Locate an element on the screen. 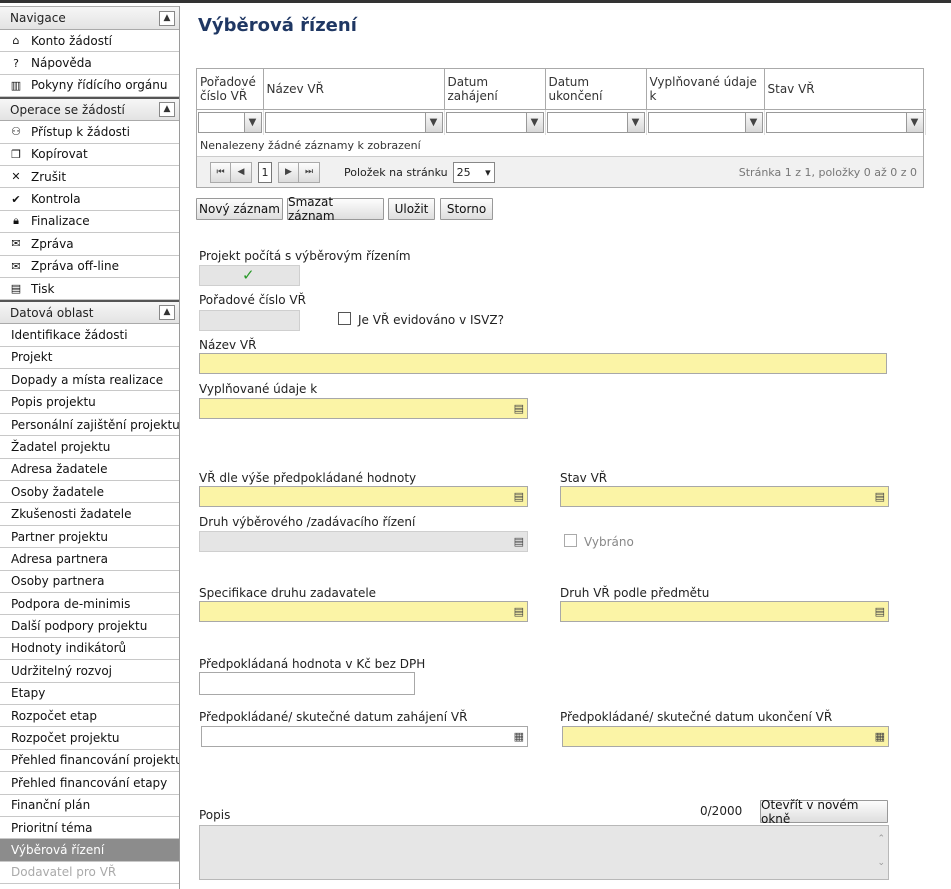 This screenshot has height=889, width=951. sidebar-item-nav-1: ? Nápověda is located at coordinates (89, 63).